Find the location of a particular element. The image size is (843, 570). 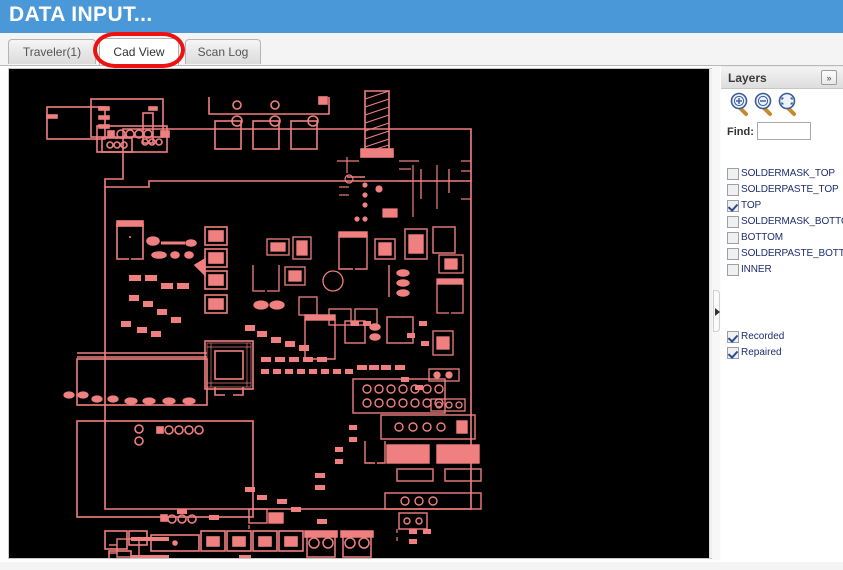

flag-checkbox-list: Recorded Repaired is located at coordinates (785, 346).